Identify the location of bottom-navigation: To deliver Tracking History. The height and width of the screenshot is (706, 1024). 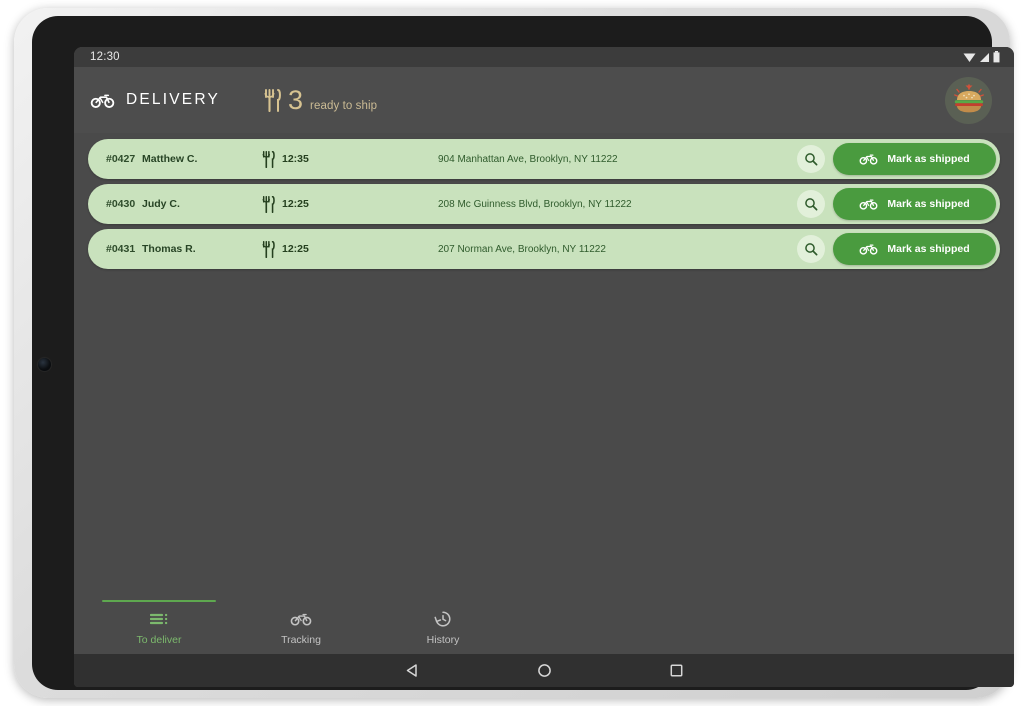
(544, 623).